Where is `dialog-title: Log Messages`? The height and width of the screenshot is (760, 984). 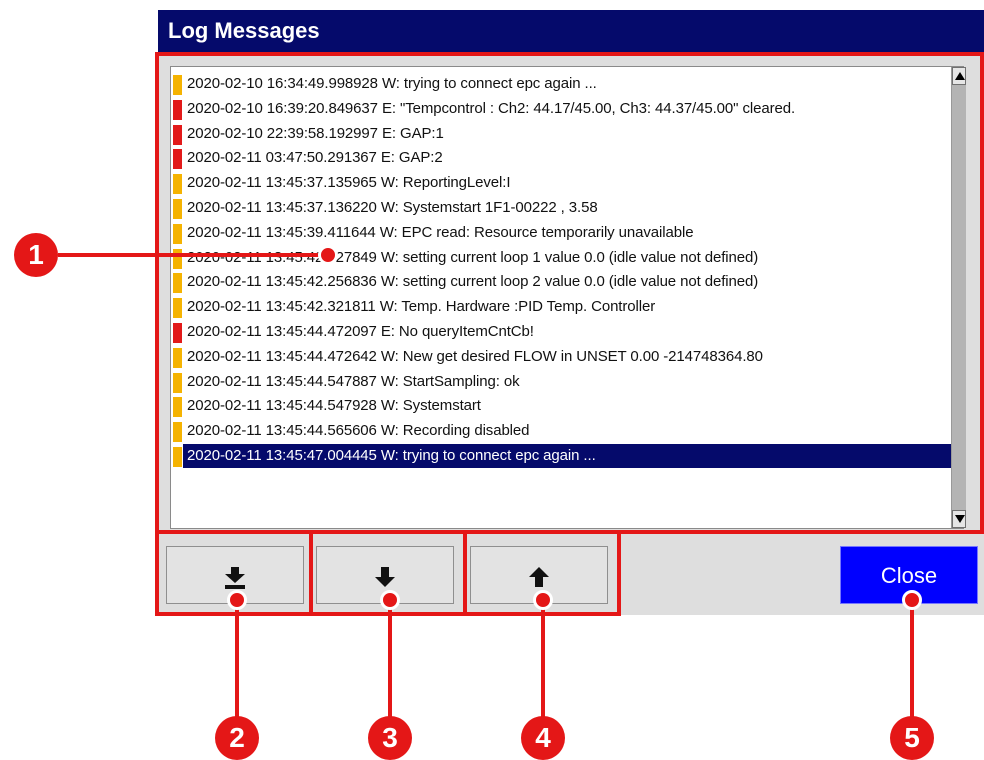
dialog-title: Log Messages is located at coordinates (244, 30).